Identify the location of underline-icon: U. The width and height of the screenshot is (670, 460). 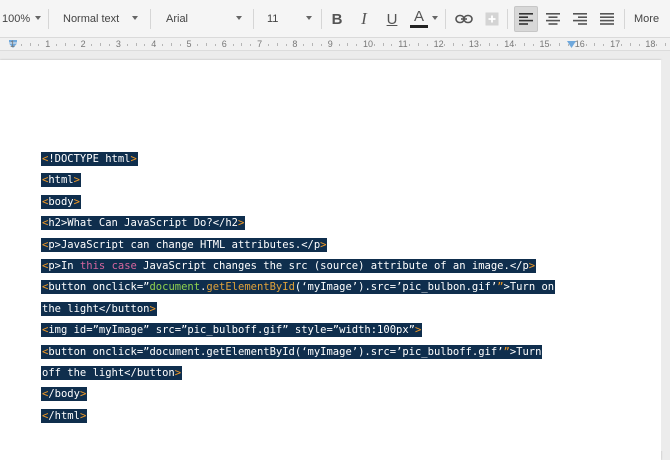
(392, 19).